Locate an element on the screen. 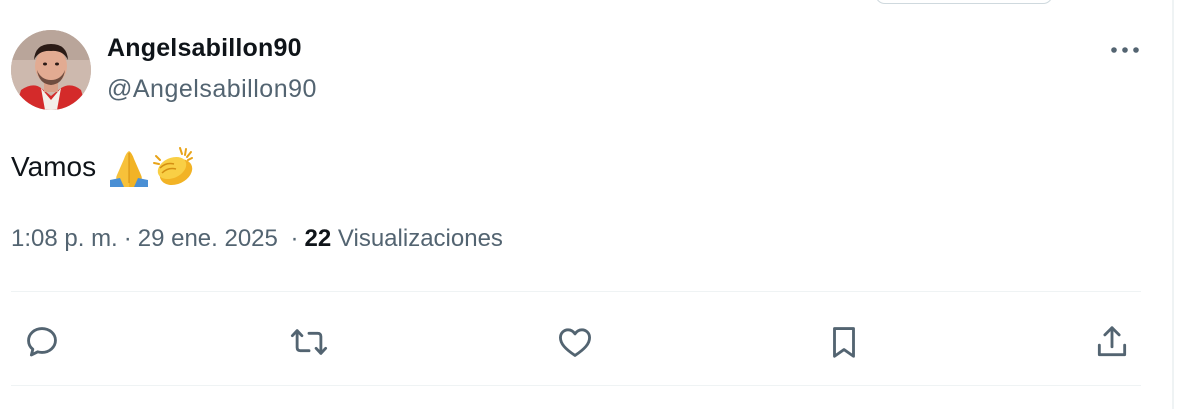 This screenshot has height=409, width=1200. bookmark-icon is located at coordinates (844, 342).